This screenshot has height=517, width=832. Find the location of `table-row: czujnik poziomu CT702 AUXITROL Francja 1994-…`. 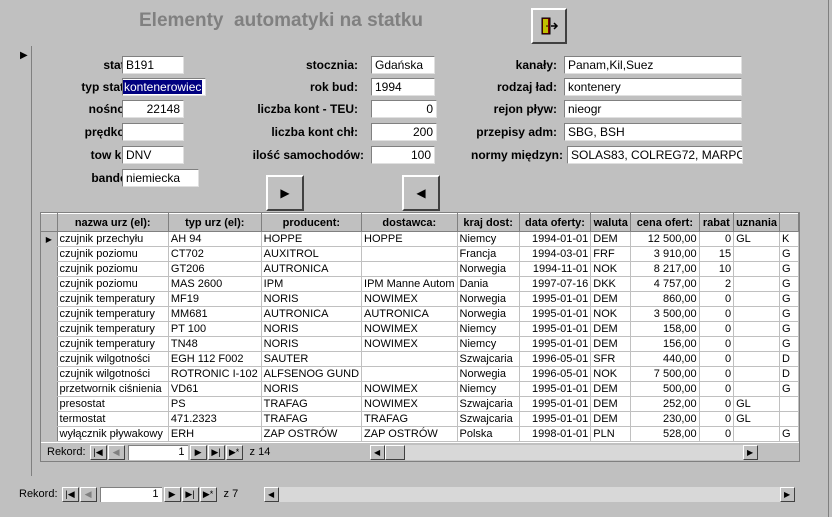

table-row: czujnik poziomu CT702 AUXITROL Francja 1994-… is located at coordinates (420, 254).